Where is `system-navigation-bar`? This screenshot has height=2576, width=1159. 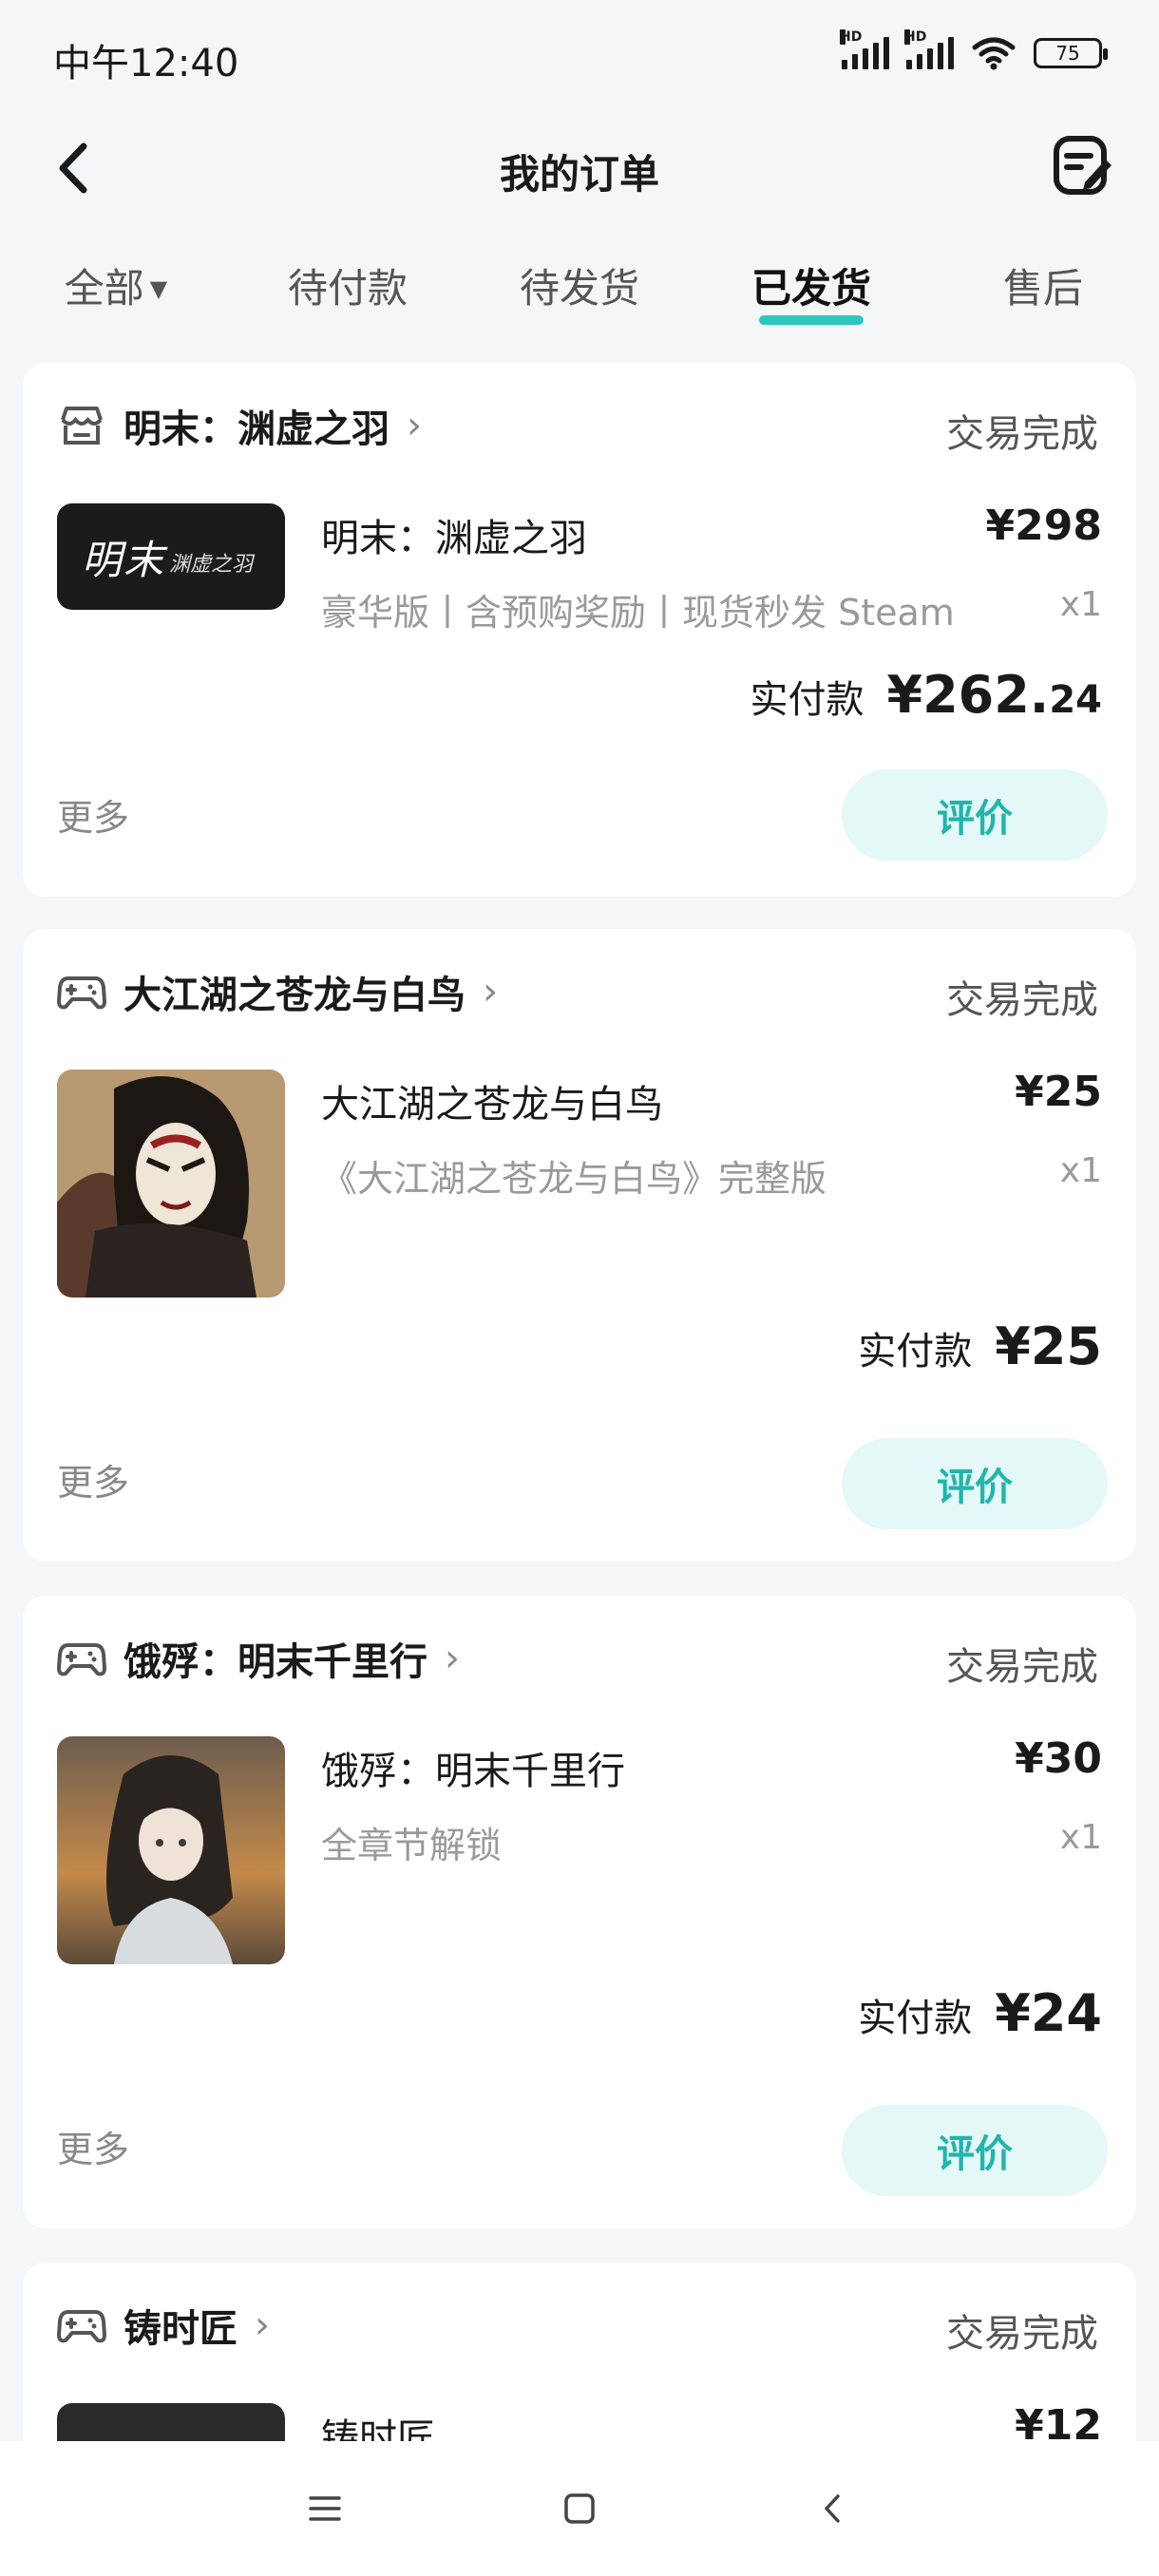 system-navigation-bar is located at coordinates (579, 2508).